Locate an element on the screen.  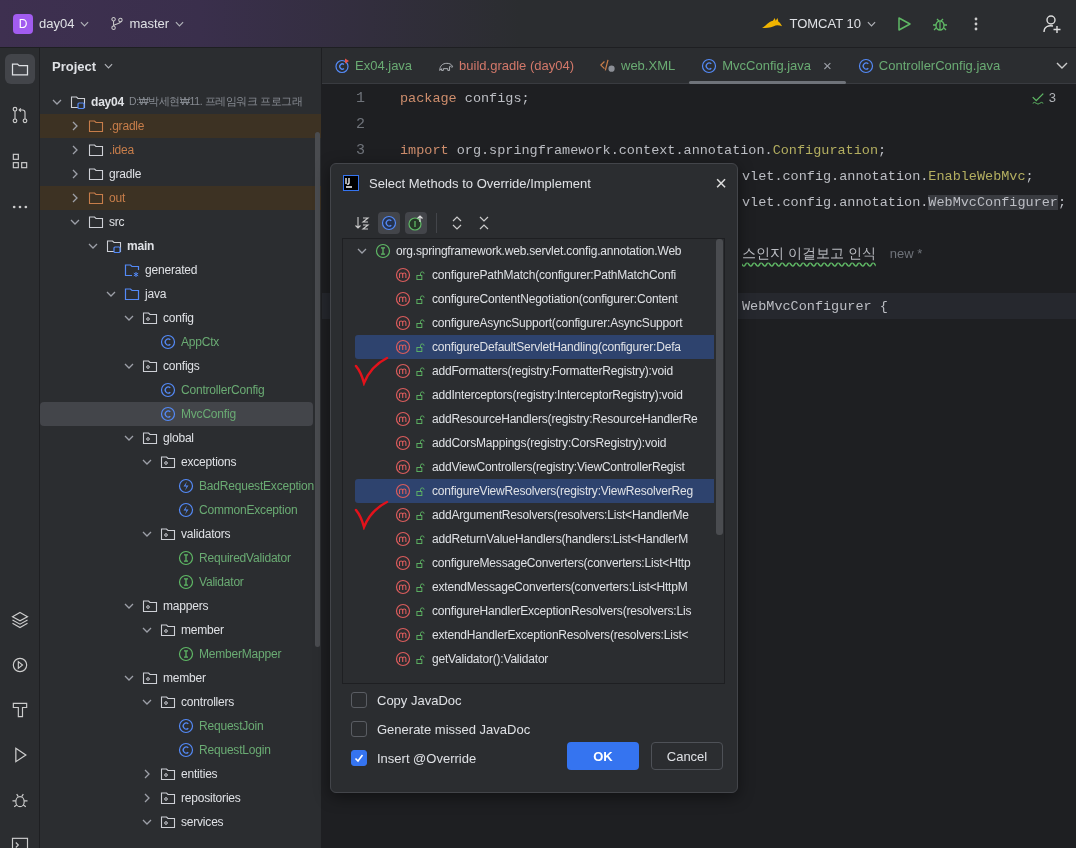
folder-icon is located at coordinates (19, 69).